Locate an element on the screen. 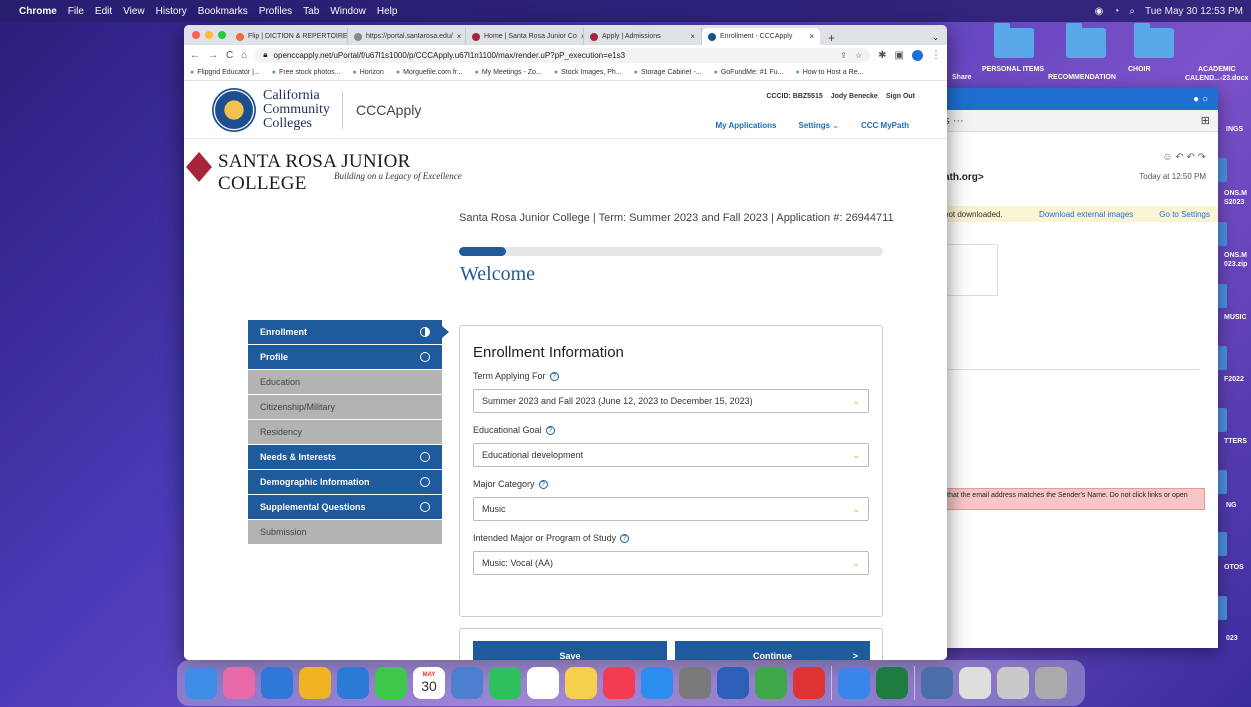  profile-avatar is located at coordinates (917, 55).